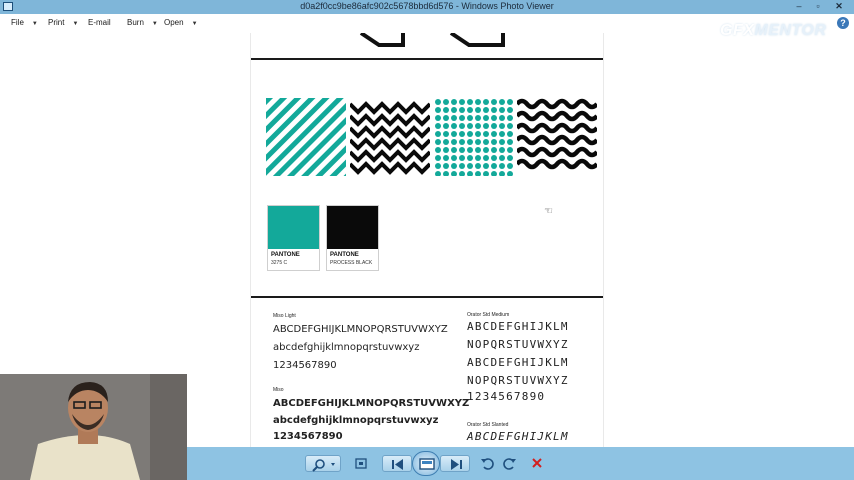 The image size is (854, 480). I want to click on hand-cursor-icon: ☜, so click(548, 211).